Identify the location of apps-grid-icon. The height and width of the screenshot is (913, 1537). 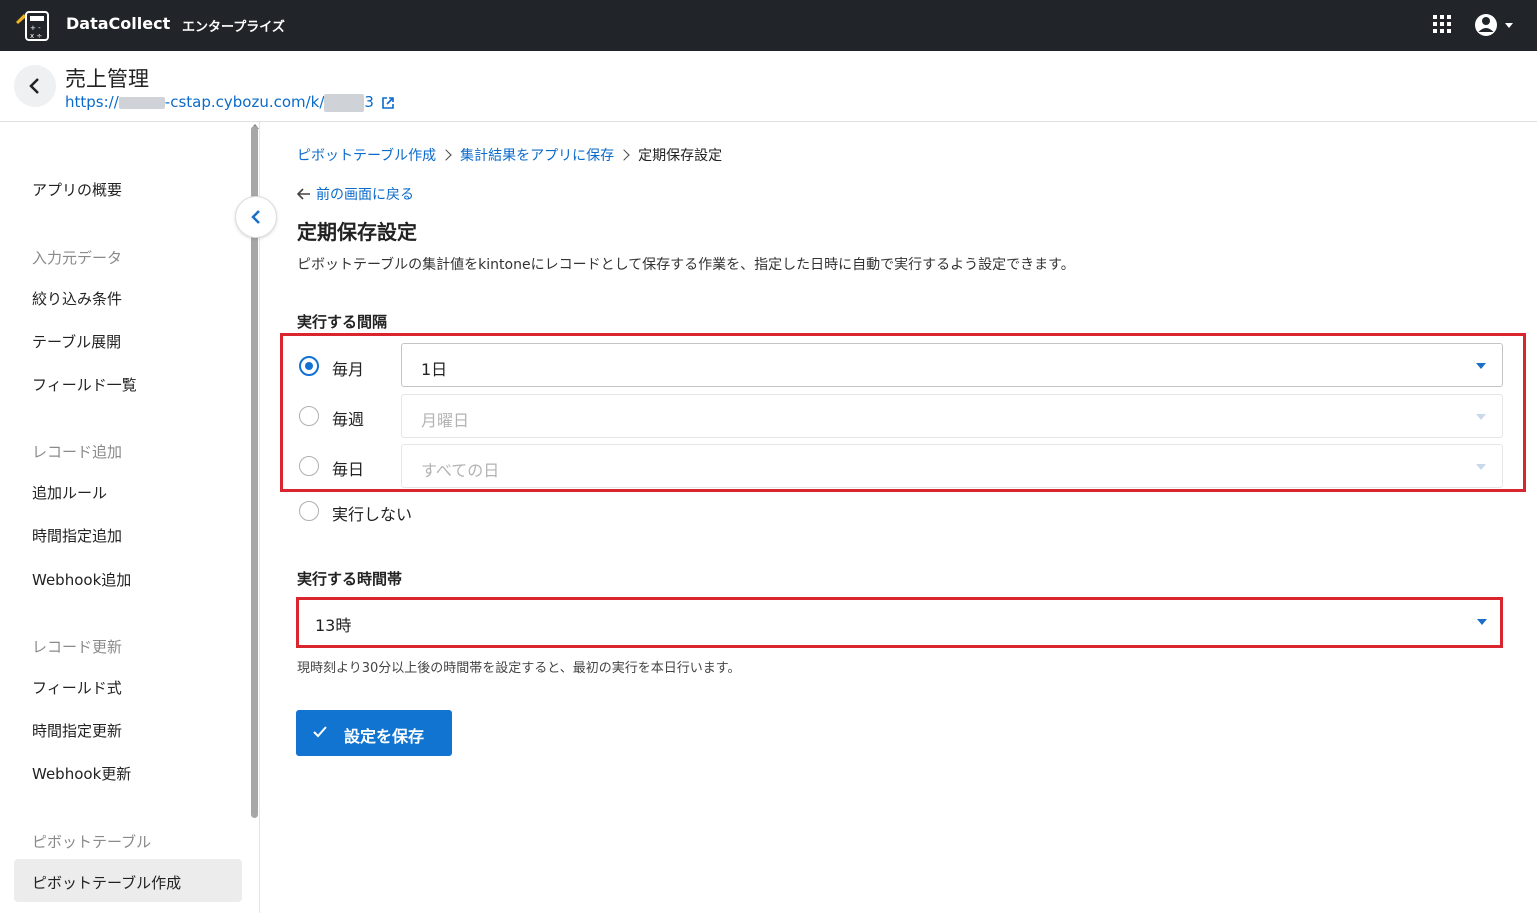
(1442, 24).